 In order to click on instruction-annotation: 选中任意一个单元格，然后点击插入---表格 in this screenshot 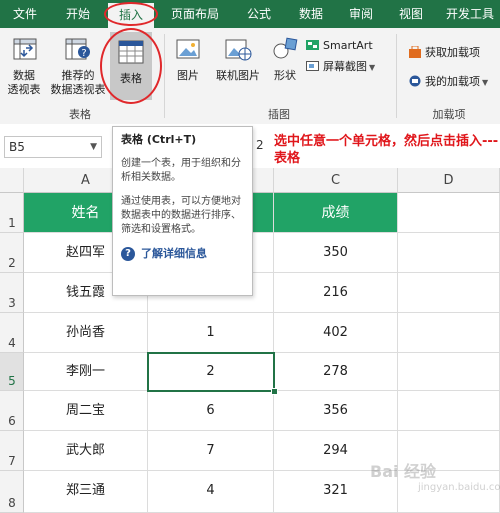, I will do `click(386, 150)`.